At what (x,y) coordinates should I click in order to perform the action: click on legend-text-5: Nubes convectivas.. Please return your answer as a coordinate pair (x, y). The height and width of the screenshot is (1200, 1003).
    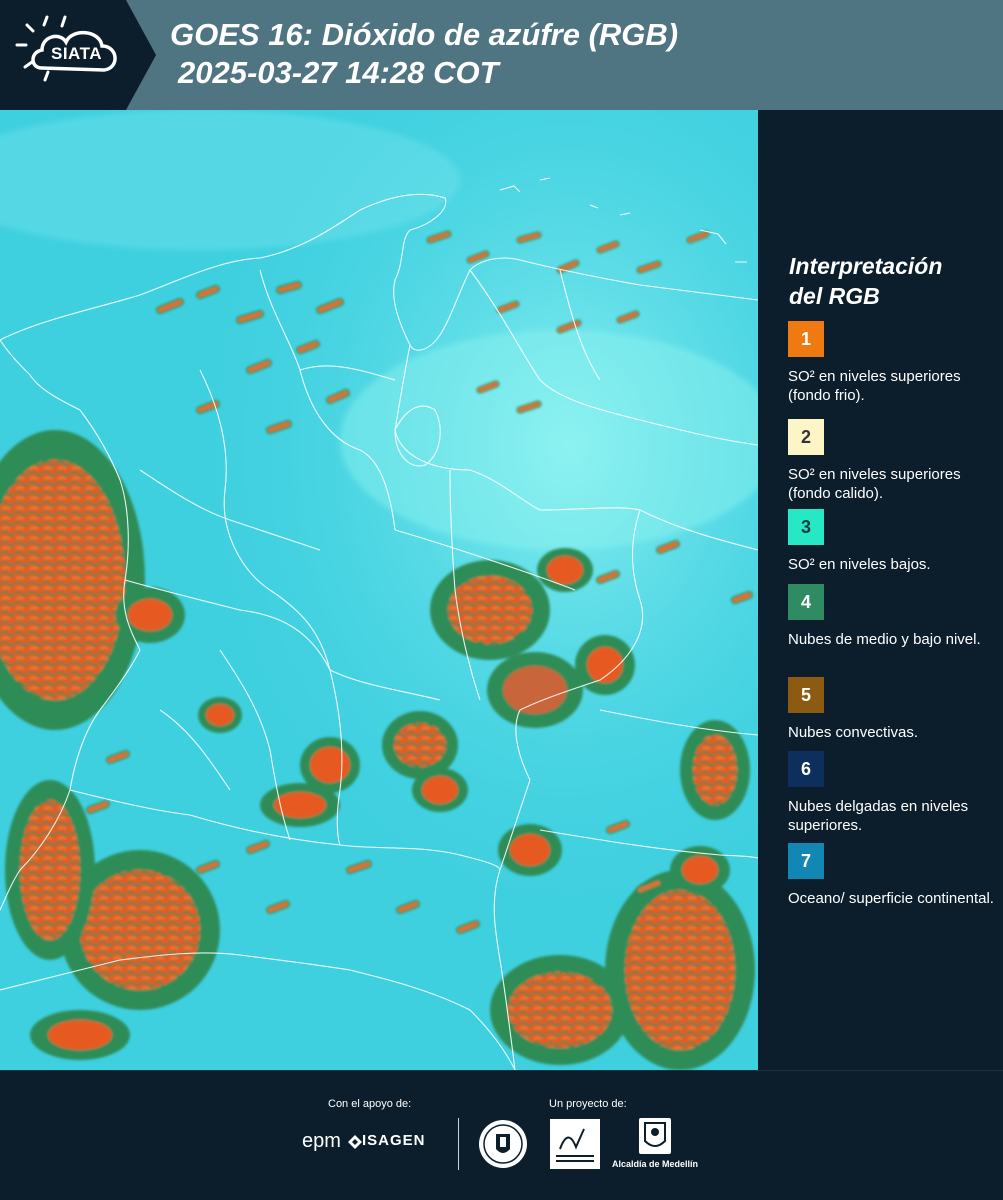
    Looking at the image, I should click on (853, 732).